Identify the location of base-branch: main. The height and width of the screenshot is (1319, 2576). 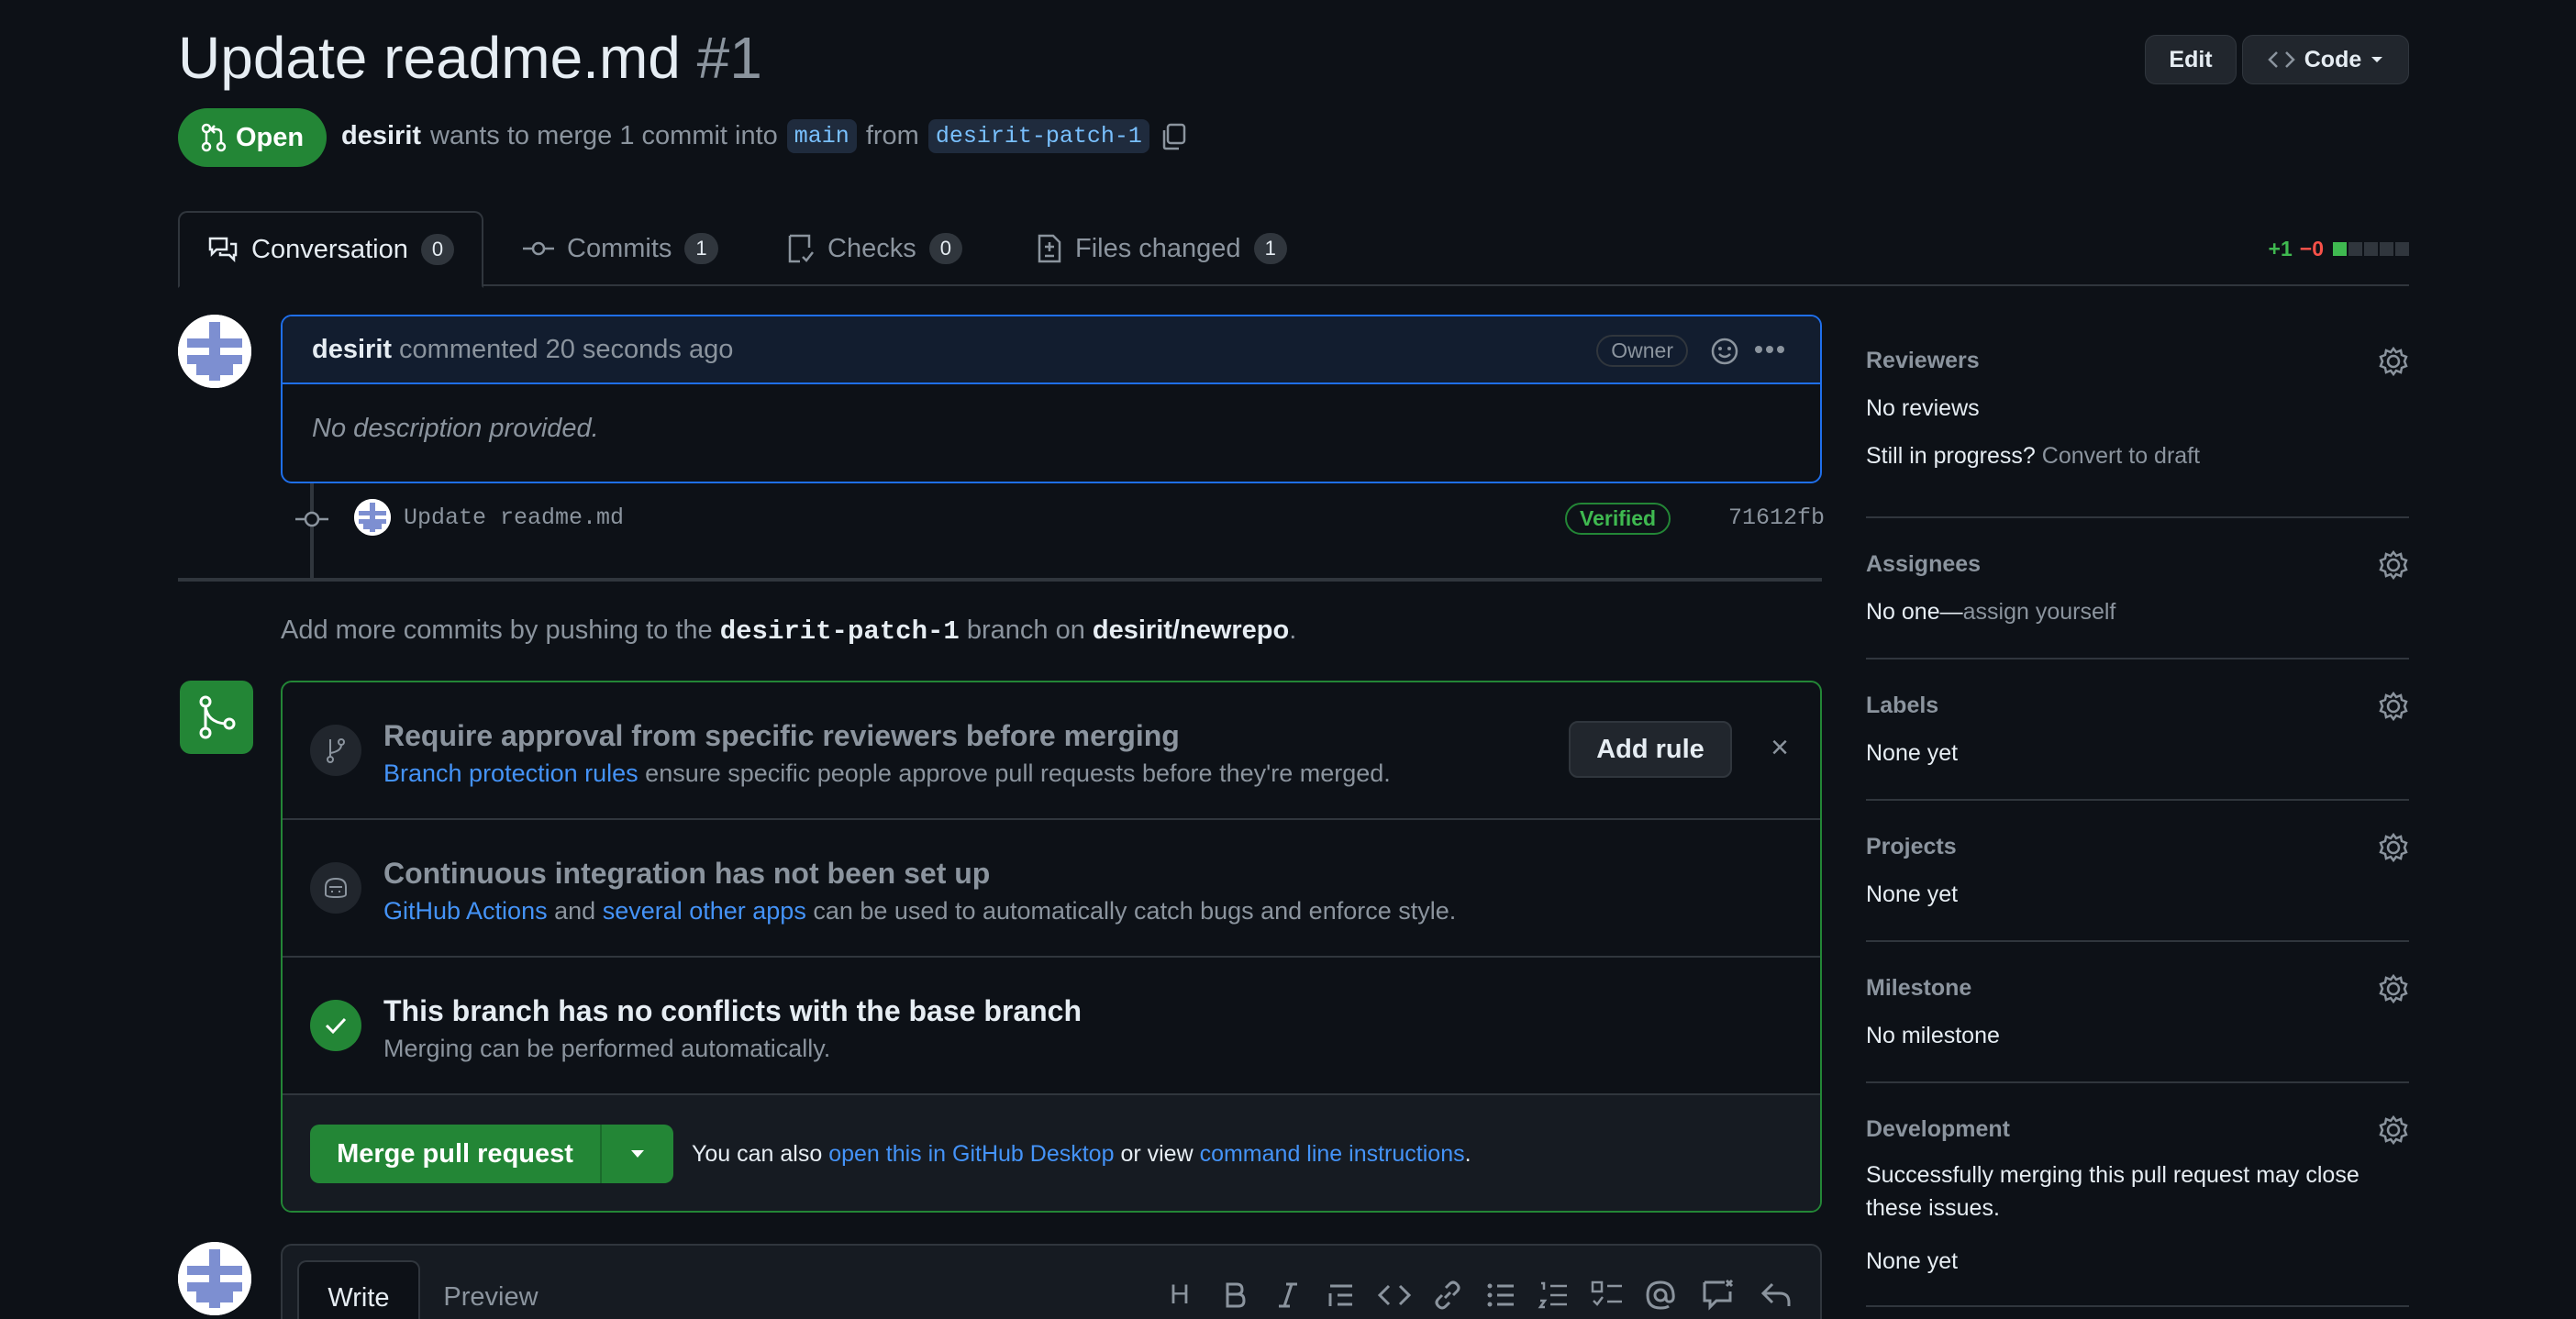
(821, 136).